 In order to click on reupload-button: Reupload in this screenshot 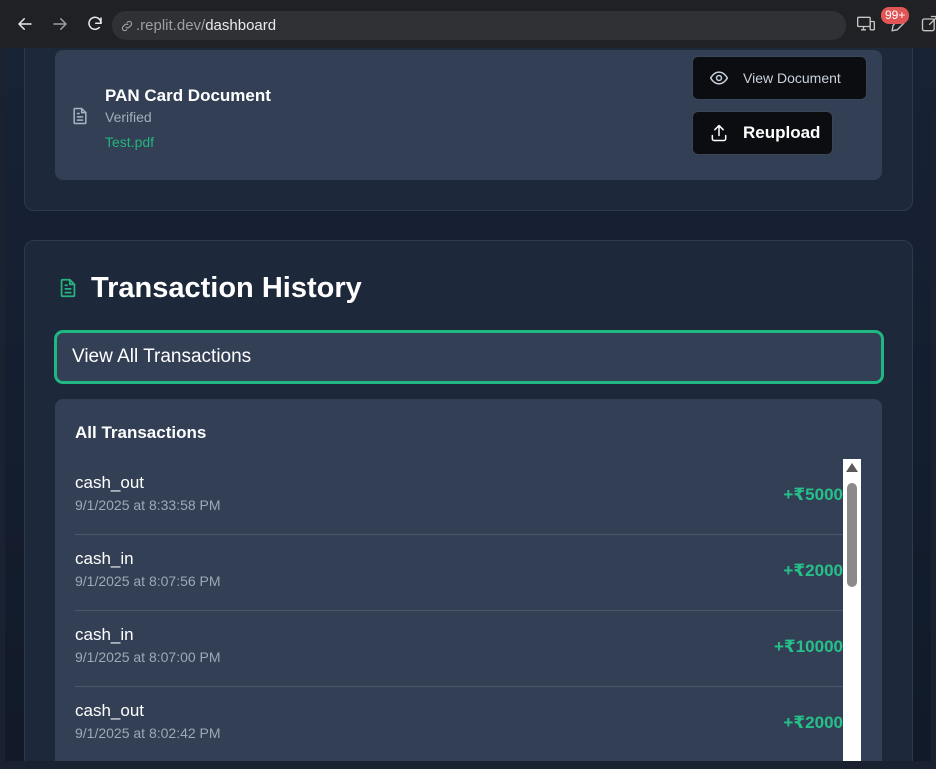, I will do `click(762, 133)`.